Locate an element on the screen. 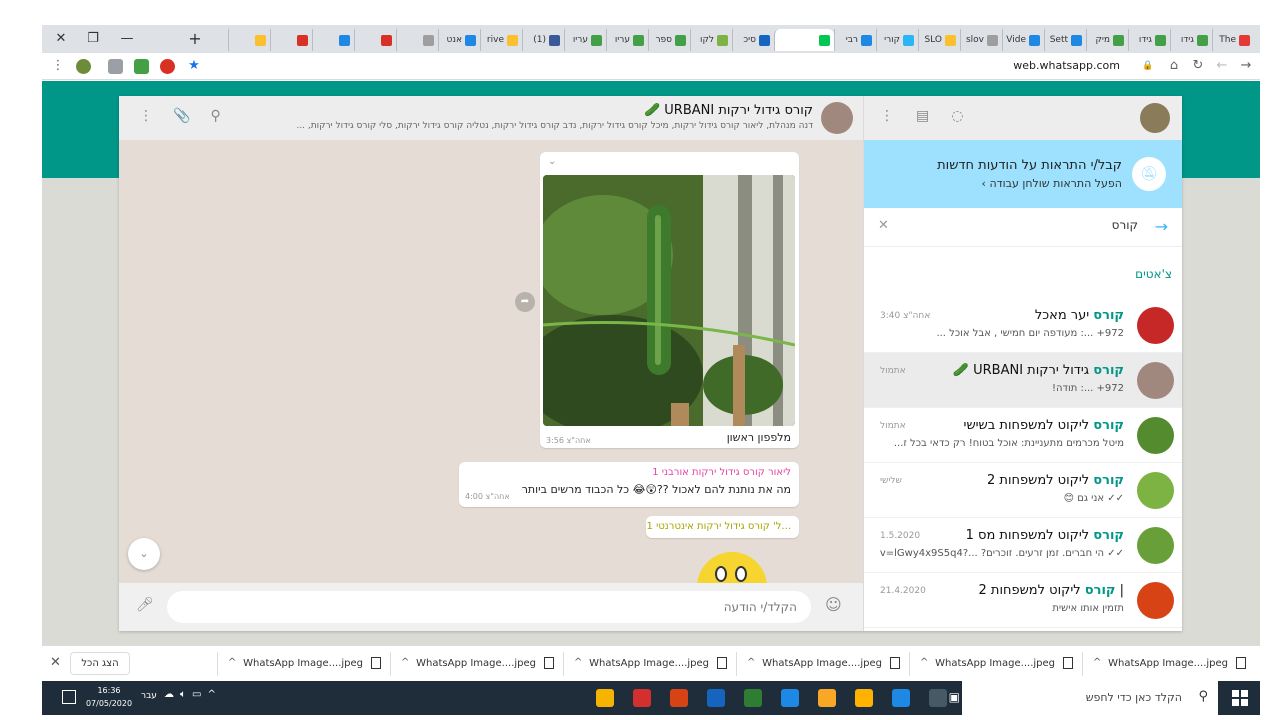 Image resolution: width=1280 pixels, height=720 pixels. emoji-icon: ☺ is located at coordinates (833, 604).